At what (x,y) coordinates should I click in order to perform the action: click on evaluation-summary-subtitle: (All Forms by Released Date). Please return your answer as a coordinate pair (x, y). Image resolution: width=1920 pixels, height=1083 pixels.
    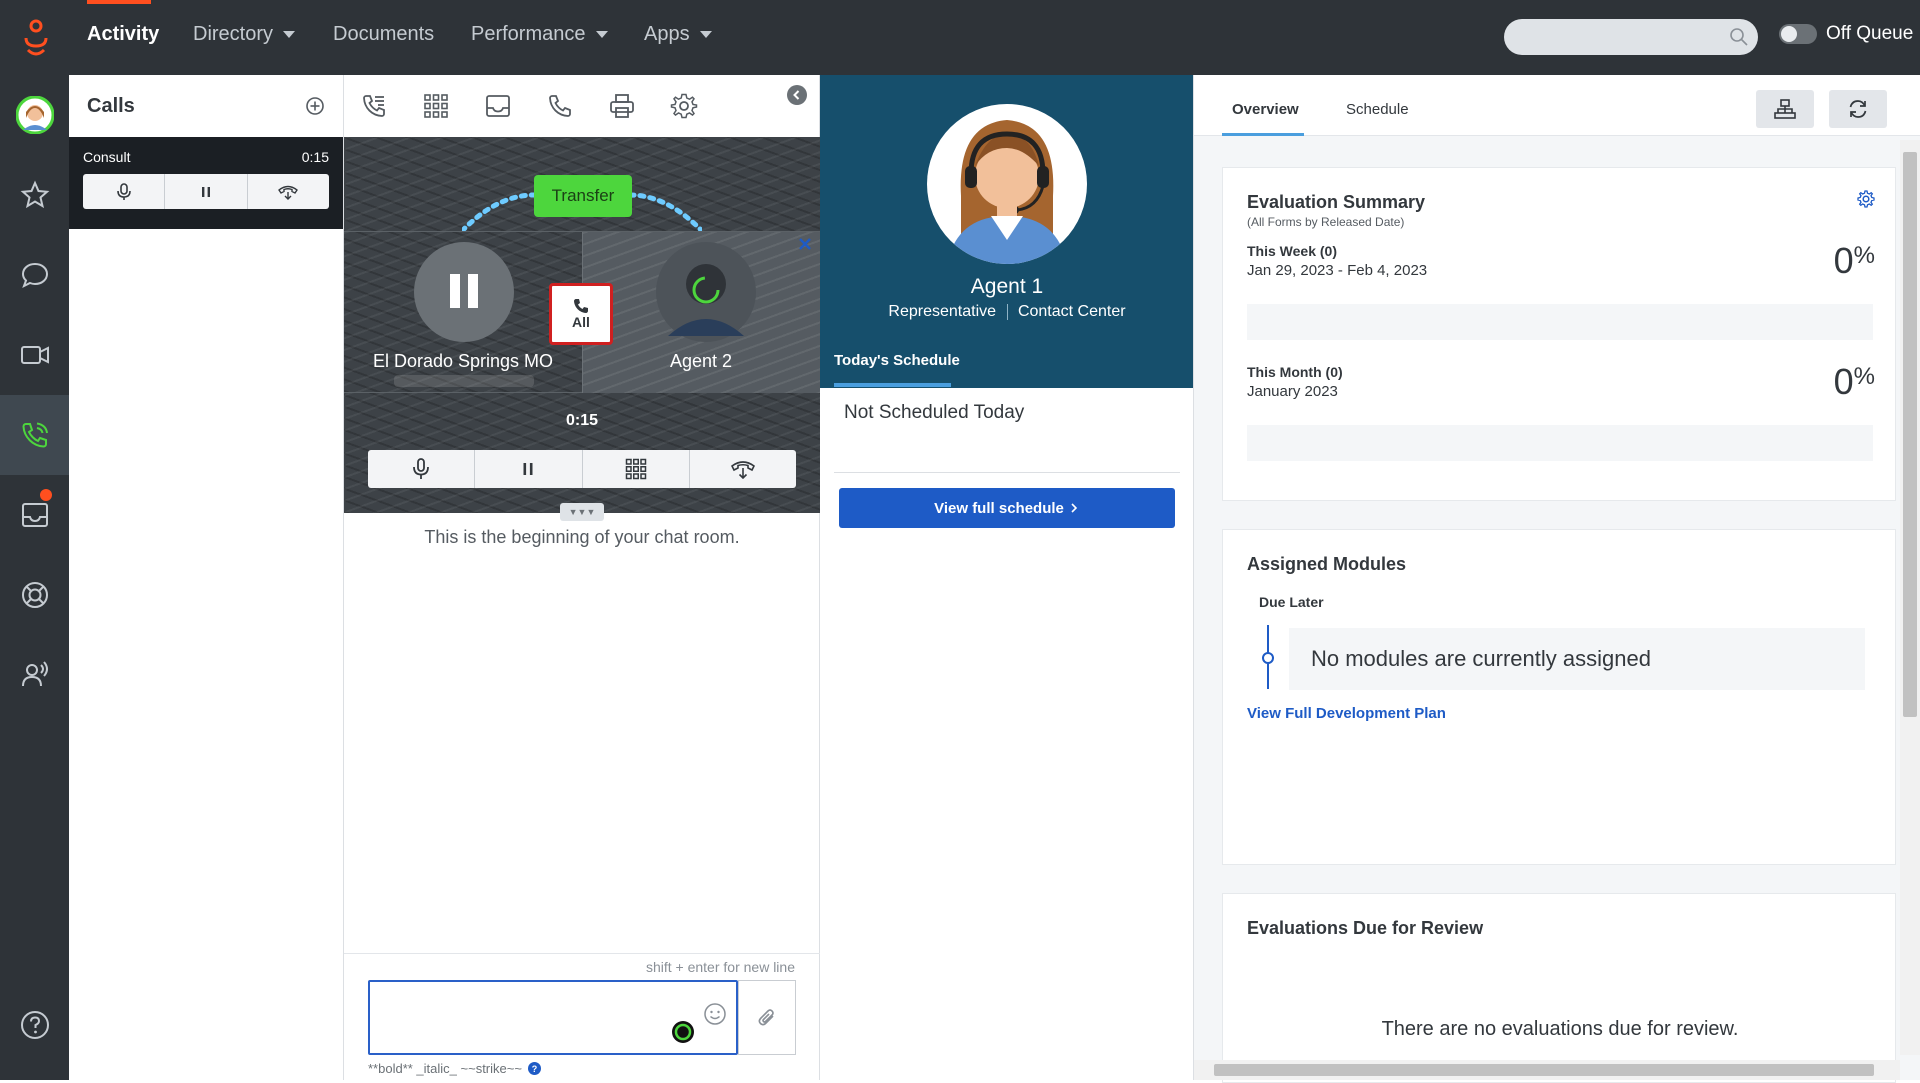
    Looking at the image, I should click on (1326, 222).